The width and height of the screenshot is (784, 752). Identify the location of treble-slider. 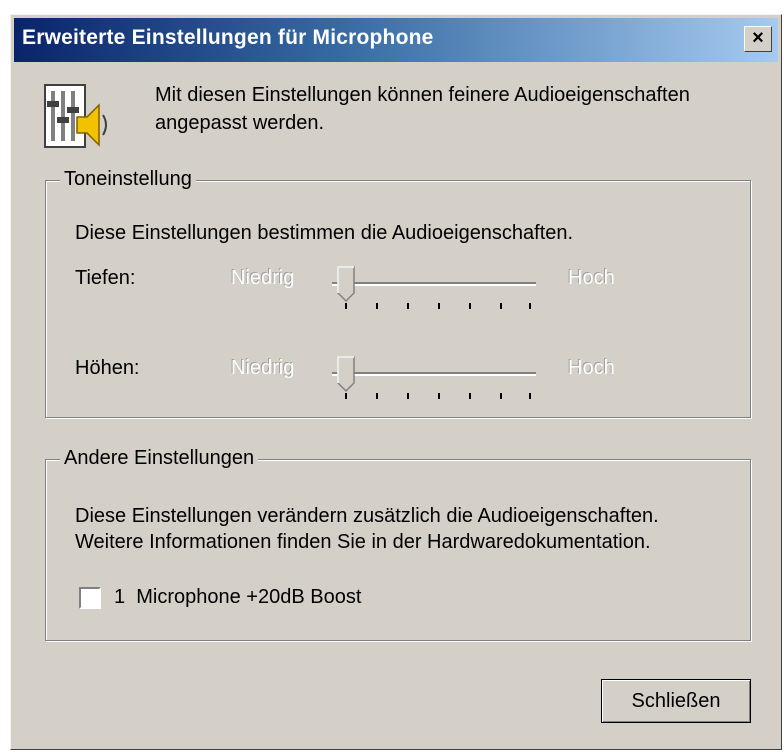
(434, 374).